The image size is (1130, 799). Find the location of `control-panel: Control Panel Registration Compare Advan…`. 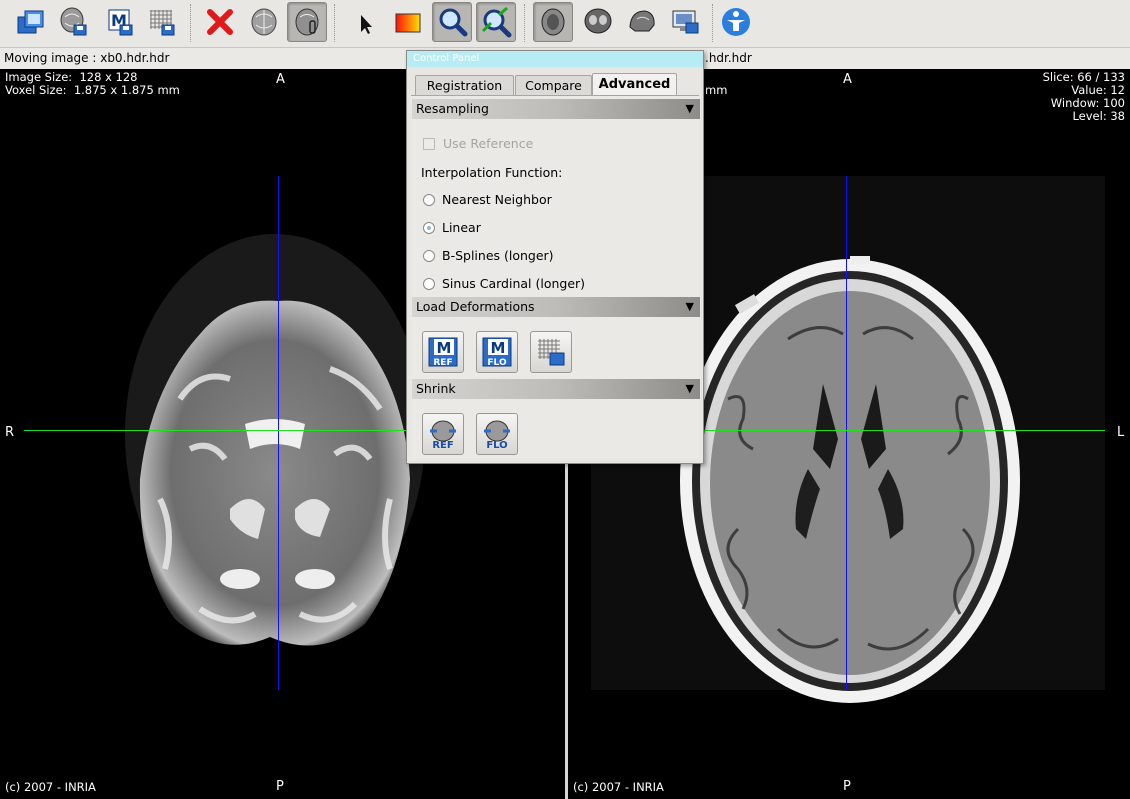

control-panel: Control Panel Registration Compare Advan… is located at coordinates (555, 257).